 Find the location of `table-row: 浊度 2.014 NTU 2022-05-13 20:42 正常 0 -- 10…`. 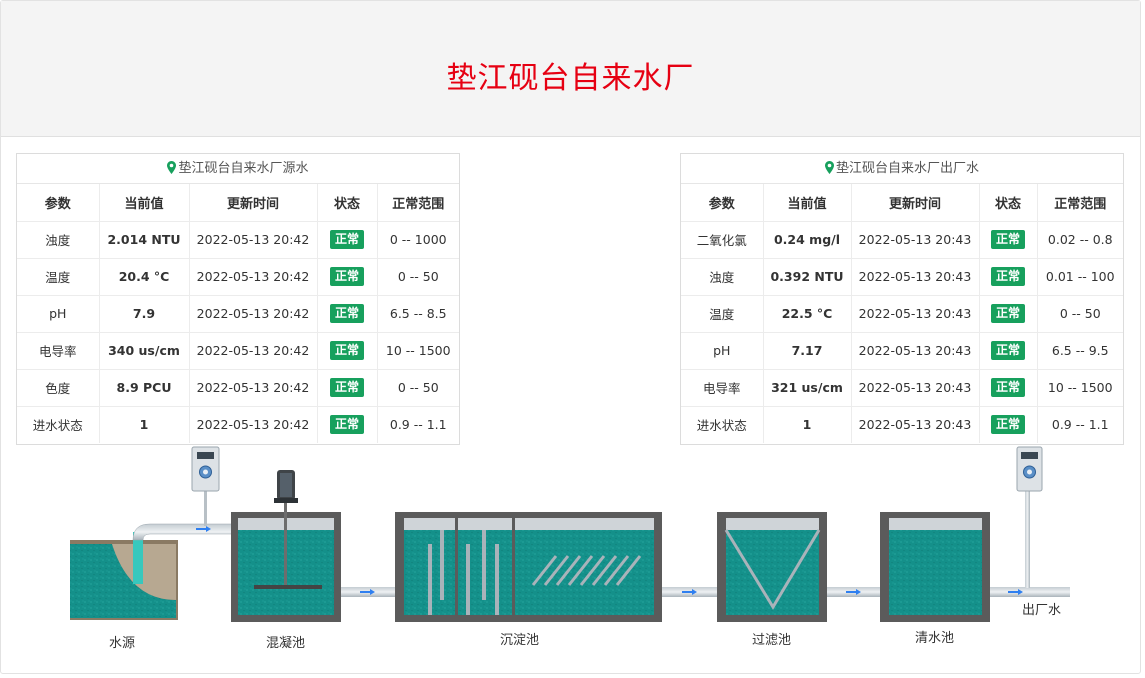

table-row: 浊度 2.014 NTU 2022-05-13 20:42 正常 0 -- 10… is located at coordinates (238, 240).